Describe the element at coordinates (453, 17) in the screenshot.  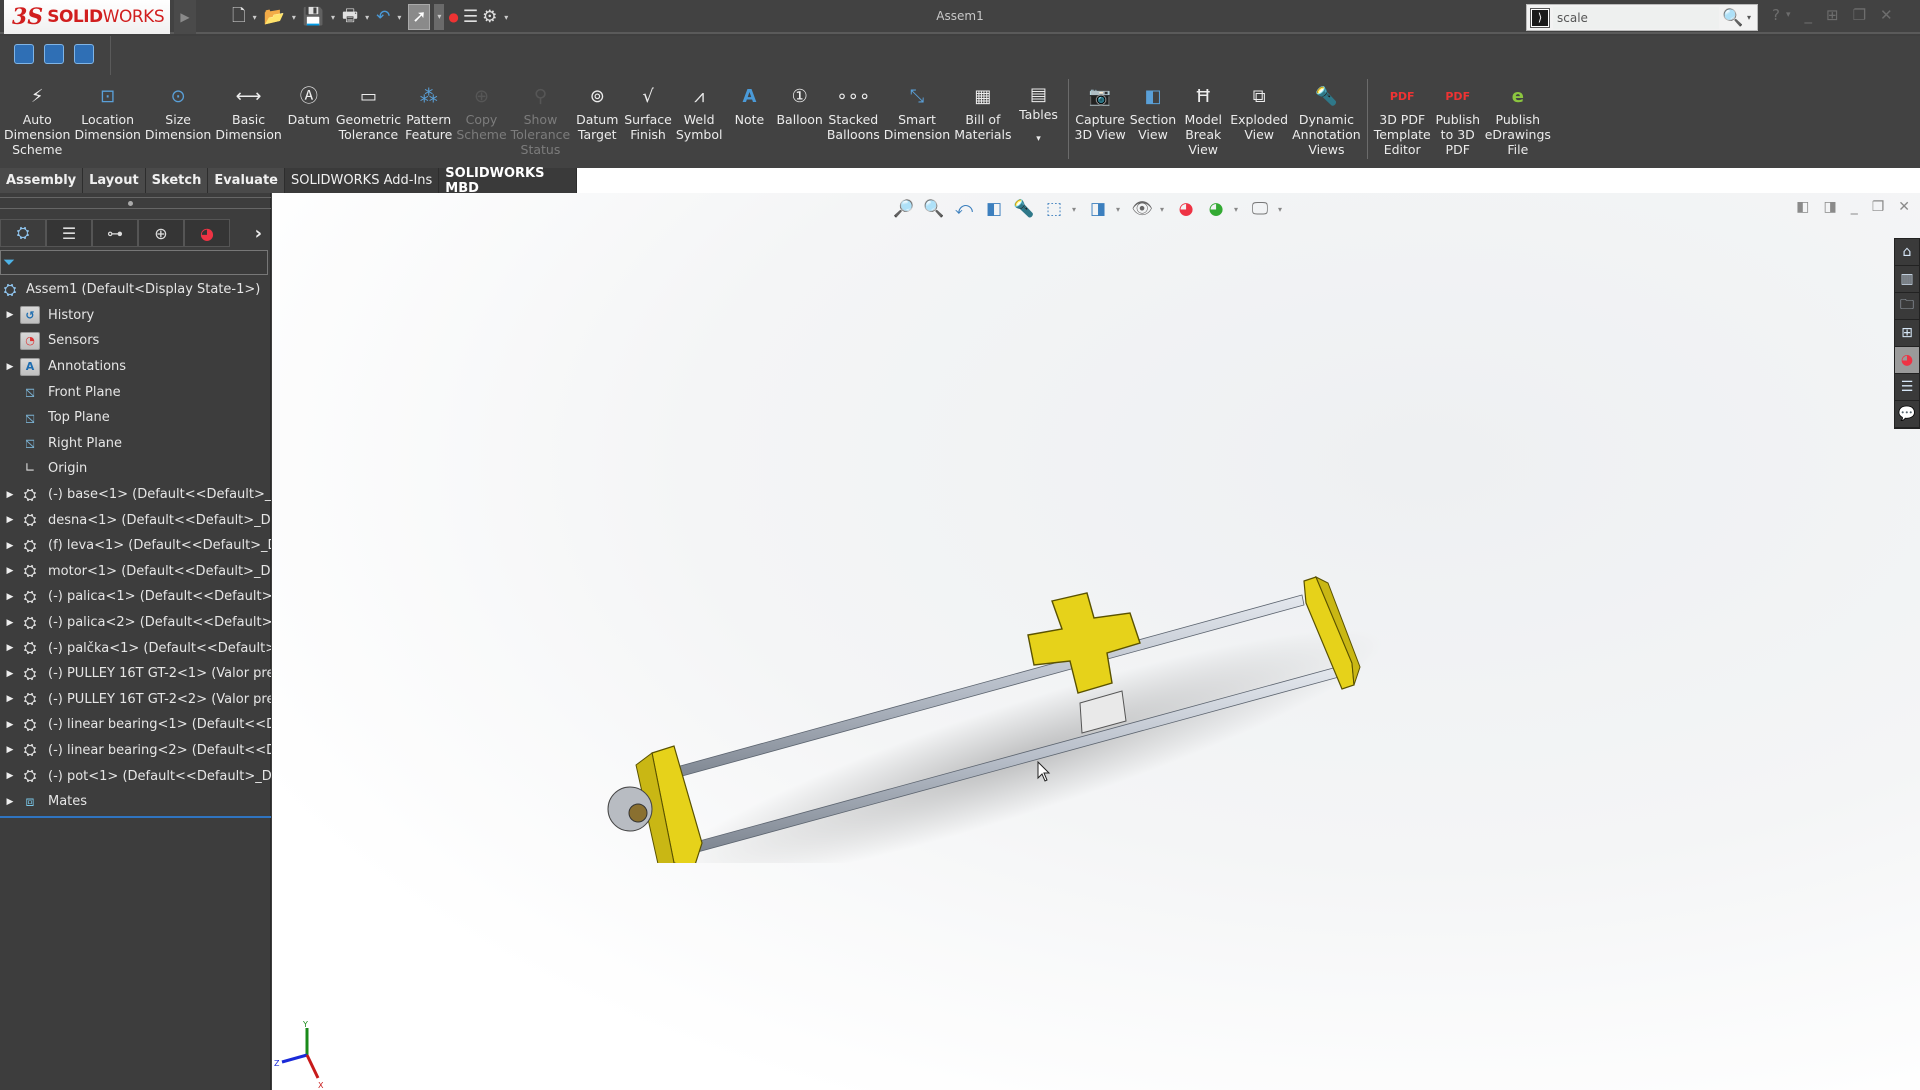
I see `rebuild-traffic-light-icon: ●` at that location.